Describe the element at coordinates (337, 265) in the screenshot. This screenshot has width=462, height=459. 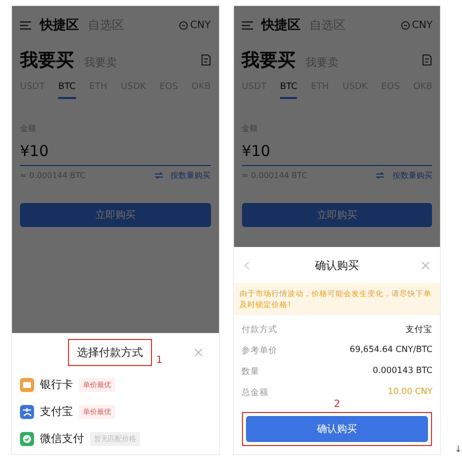
I see `sheet-title: 确认购买` at that location.